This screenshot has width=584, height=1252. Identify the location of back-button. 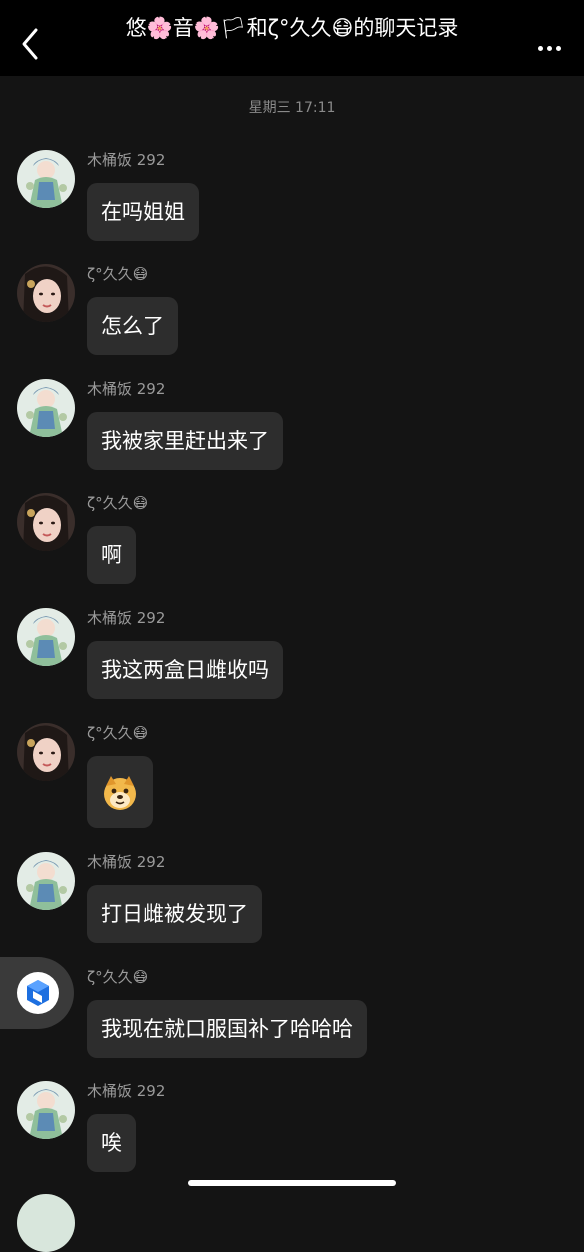
(31, 42).